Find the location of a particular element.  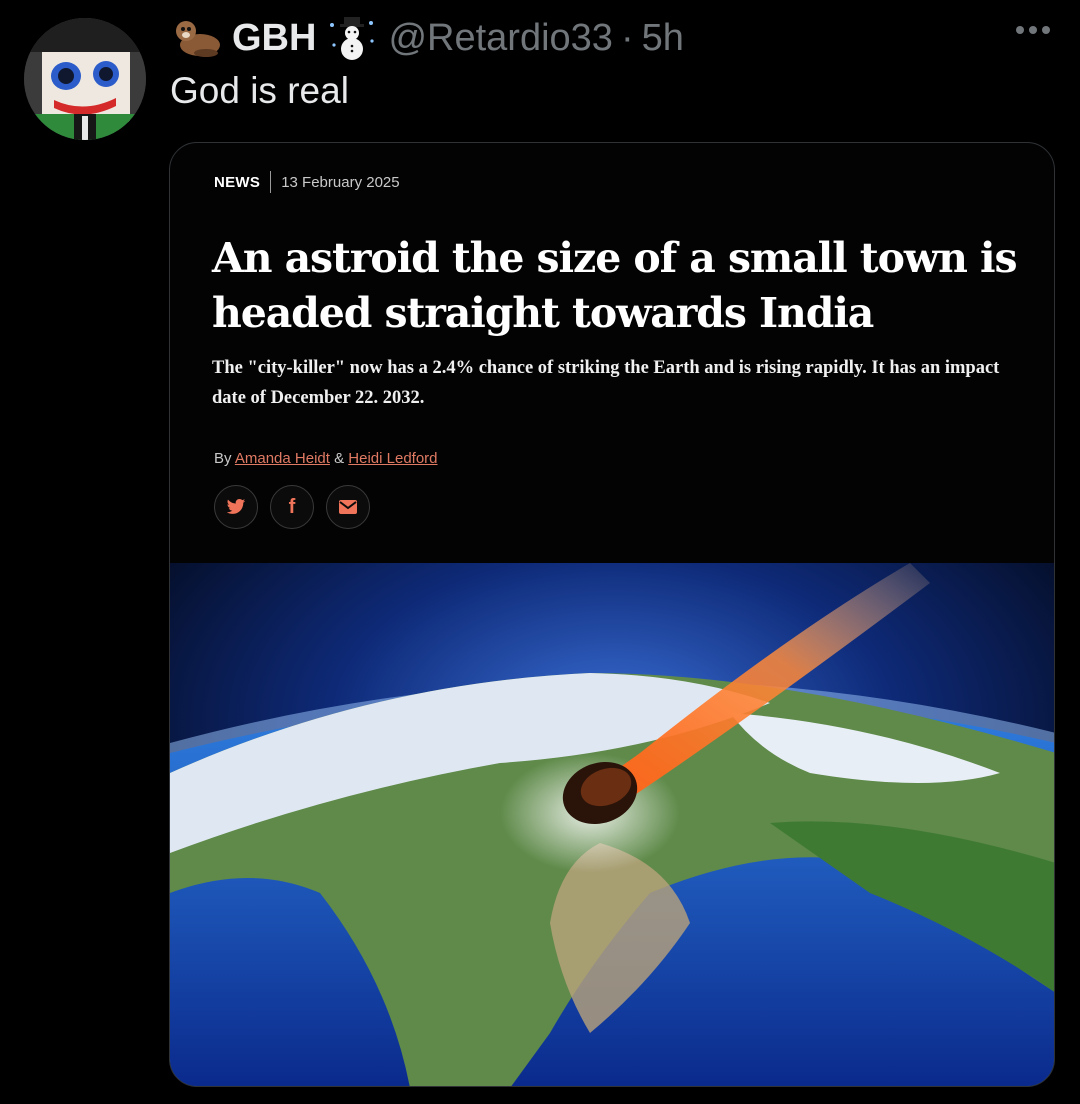

author-link: Heidi Ledford is located at coordinates (393, 458).